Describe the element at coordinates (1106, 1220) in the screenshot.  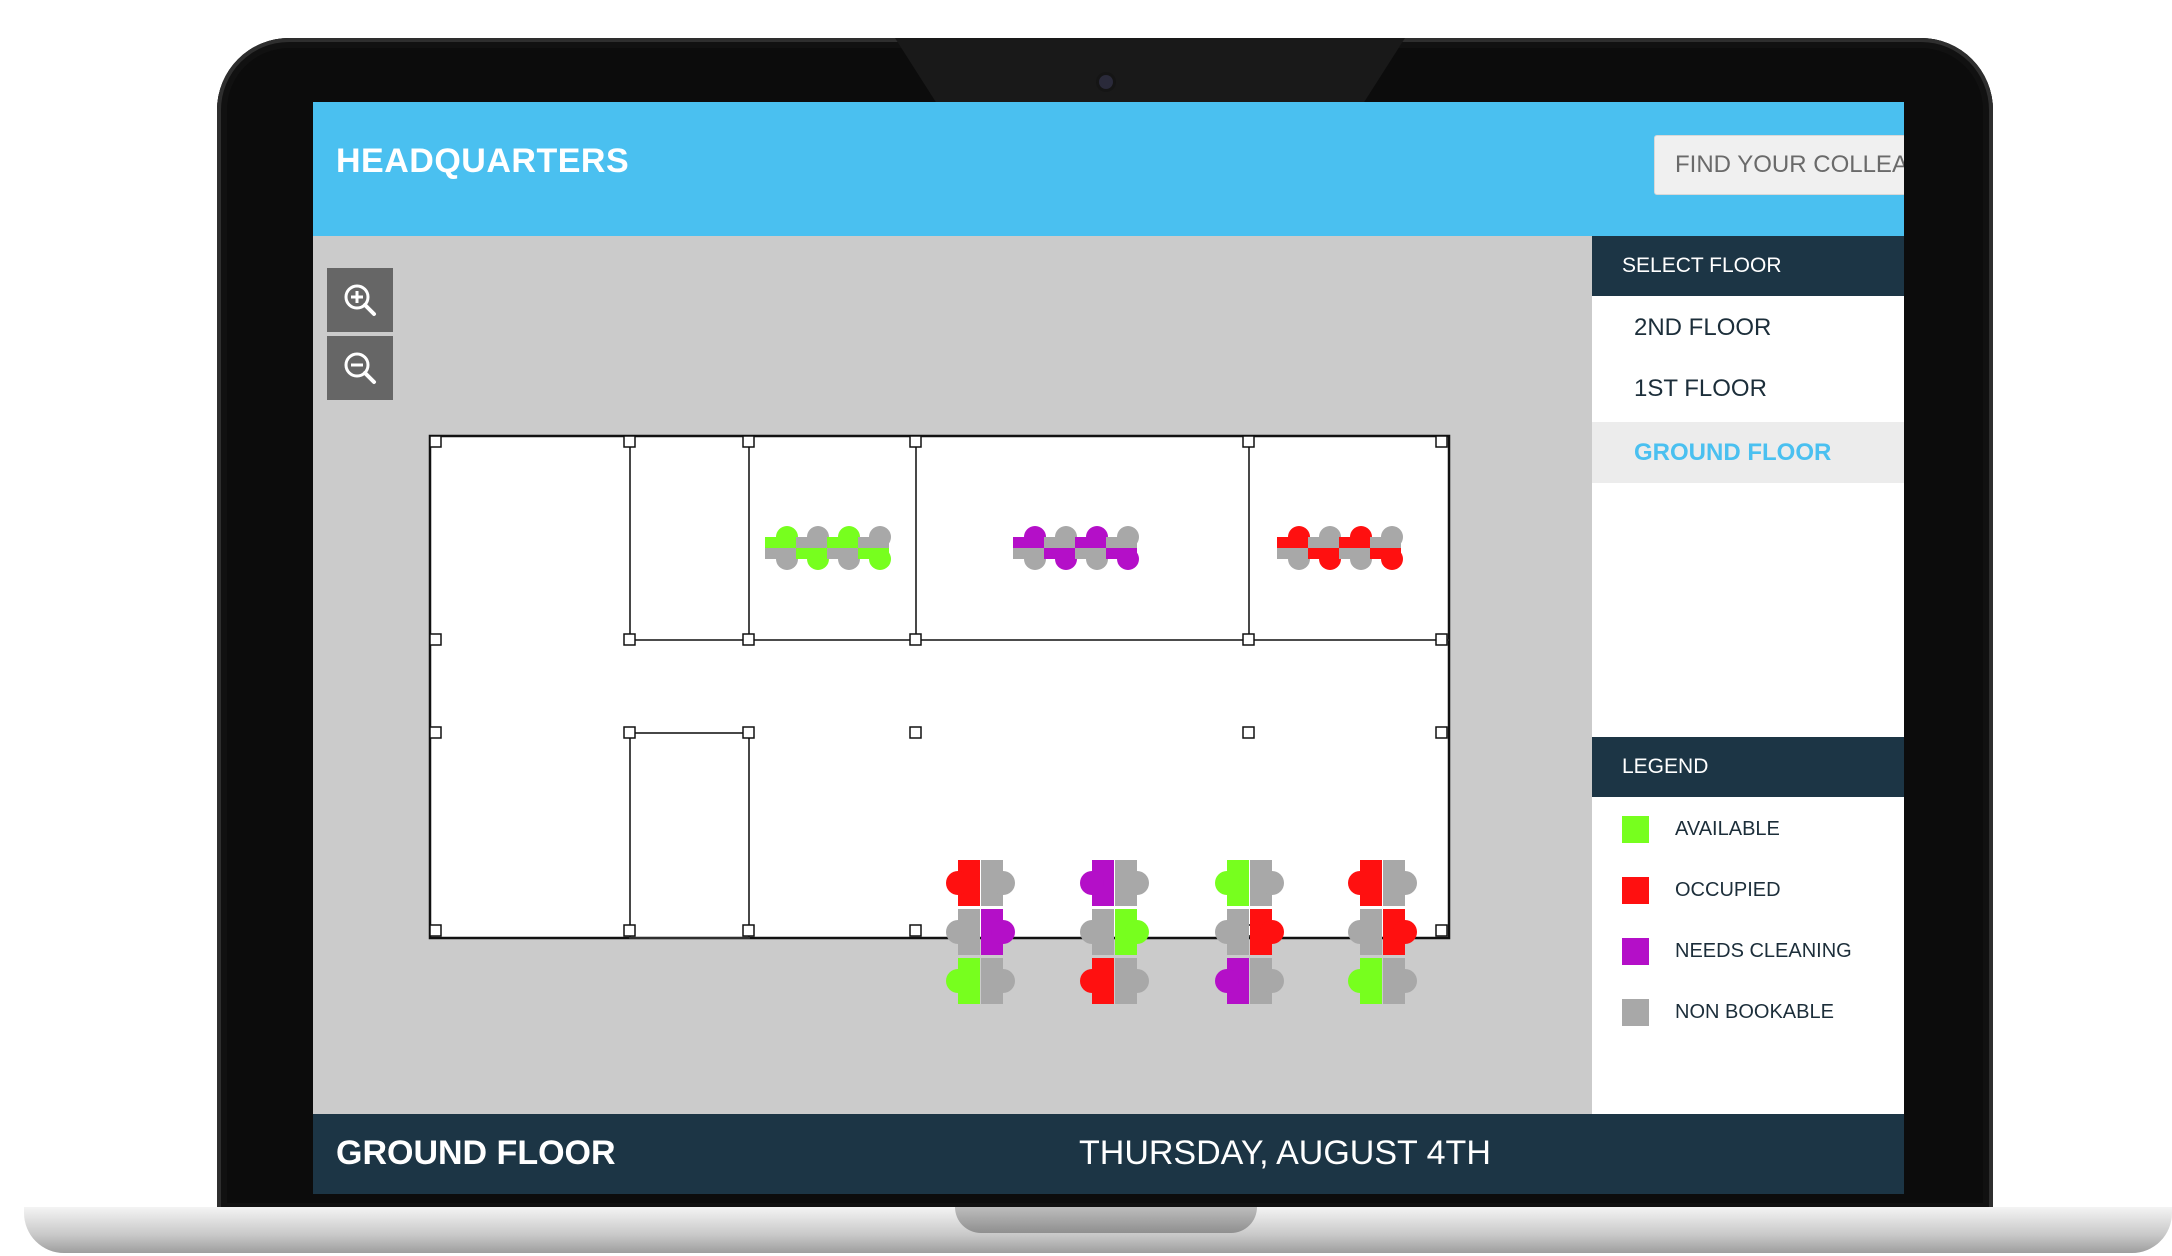
I see `laptop-base-notch` at that location.